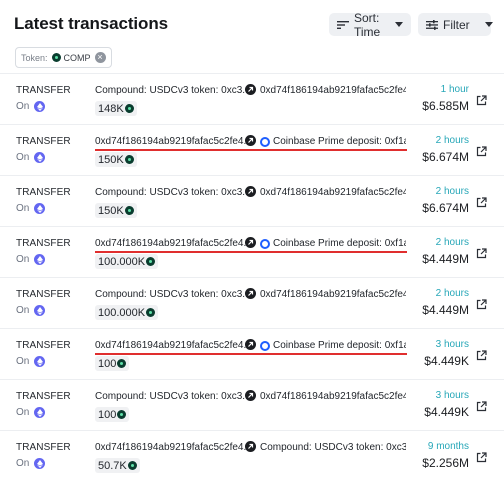 The image size is (504, 482). I want to click on tx-usd-value: $6.585M, so click(445, 106).